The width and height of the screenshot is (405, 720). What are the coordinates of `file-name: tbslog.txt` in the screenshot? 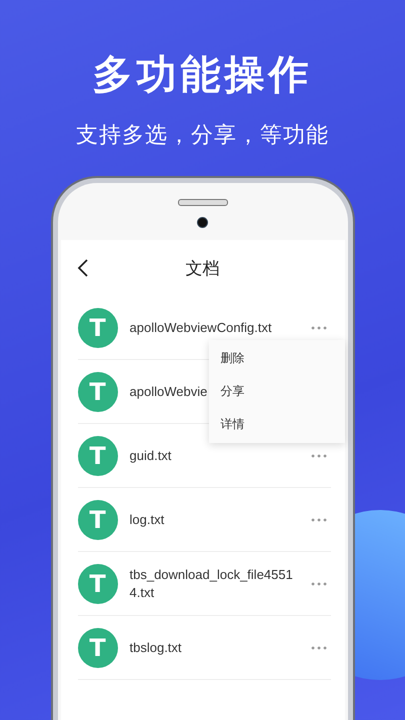 It's located at (214, 647).